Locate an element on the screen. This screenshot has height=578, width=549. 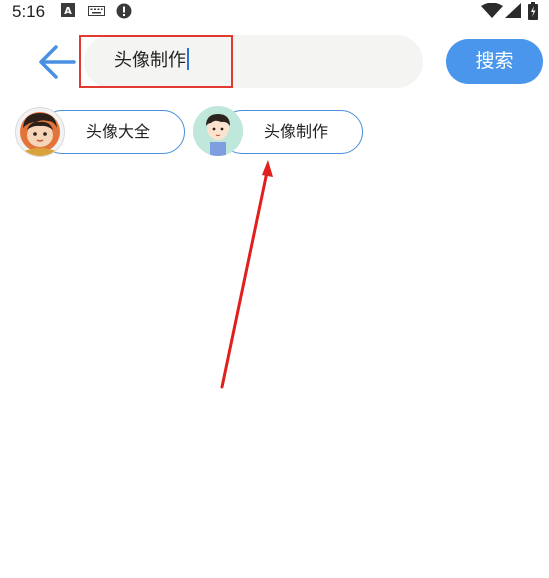
status-bar: 5:16 A is located at coordinates (274, 12).